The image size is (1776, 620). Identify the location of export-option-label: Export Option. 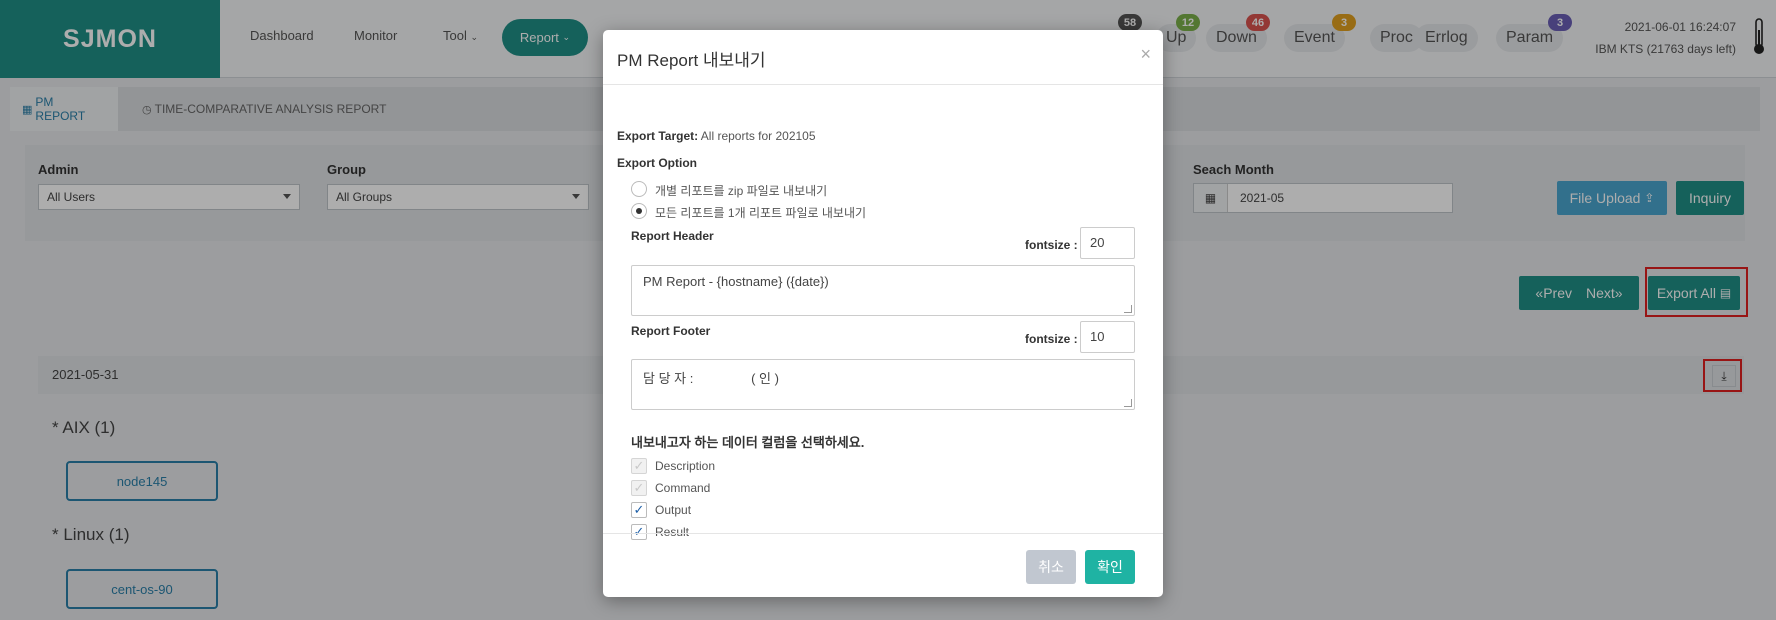
(657, 163).